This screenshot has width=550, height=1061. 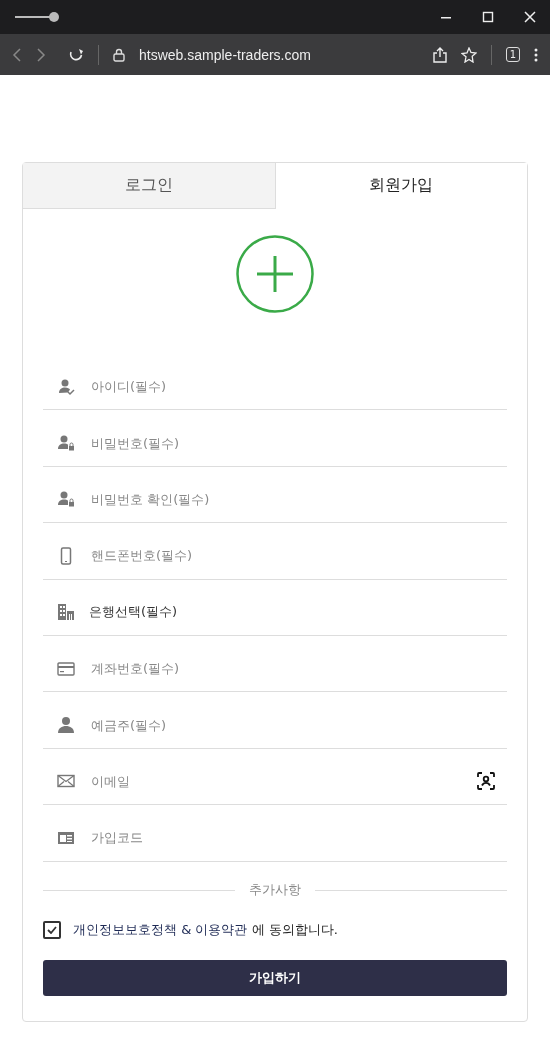 What do you see at coordinates (37, 17) in the screenshot?
I see `slider-icon` at bounding box center [37, 17].